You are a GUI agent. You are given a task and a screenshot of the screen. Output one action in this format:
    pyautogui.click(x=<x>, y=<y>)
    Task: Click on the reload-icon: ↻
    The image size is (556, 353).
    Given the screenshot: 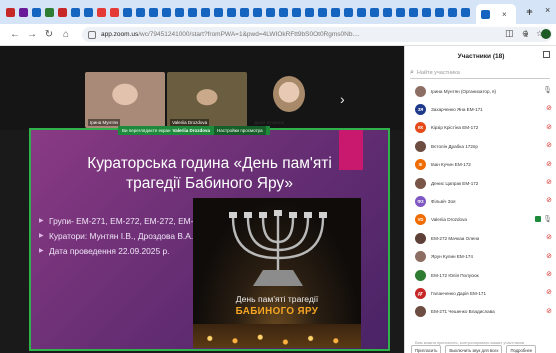 What is the action you would take?
    pyautogui.click(x=49, y=34)
    